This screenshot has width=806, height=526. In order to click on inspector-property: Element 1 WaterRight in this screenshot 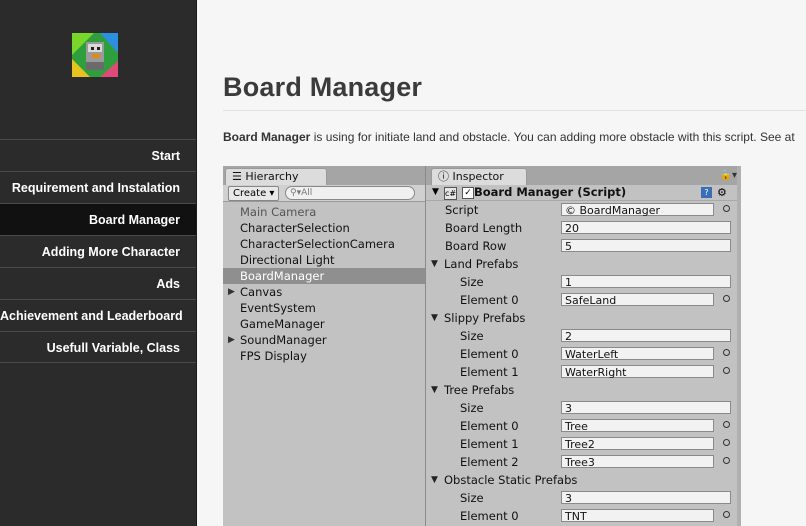, I will do `click(583, 372)`.